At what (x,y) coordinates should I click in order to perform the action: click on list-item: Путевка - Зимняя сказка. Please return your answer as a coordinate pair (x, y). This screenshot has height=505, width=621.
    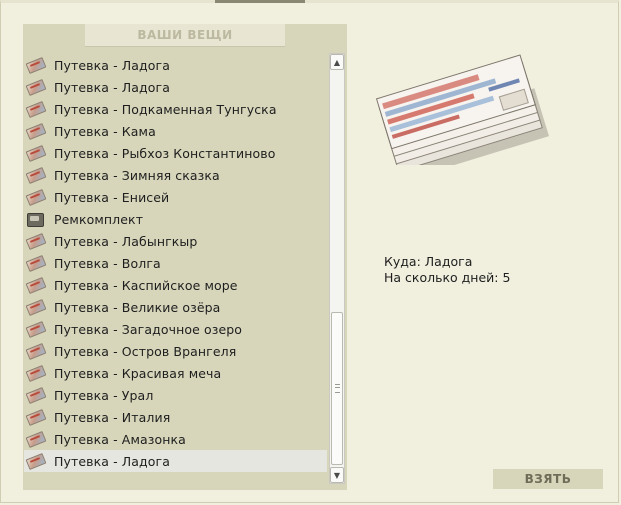
    Looking at the image, I should click on (175, 175).